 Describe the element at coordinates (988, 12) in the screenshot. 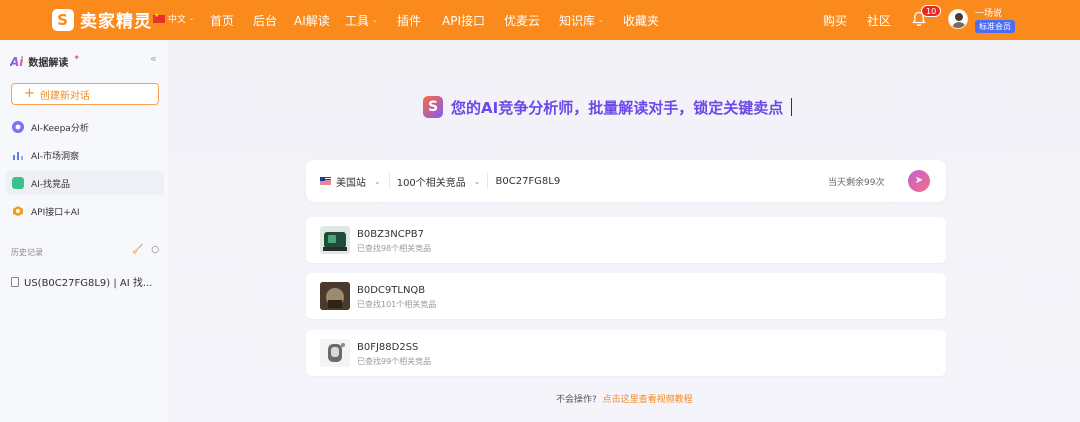

I see `username: 一场说` at that location.